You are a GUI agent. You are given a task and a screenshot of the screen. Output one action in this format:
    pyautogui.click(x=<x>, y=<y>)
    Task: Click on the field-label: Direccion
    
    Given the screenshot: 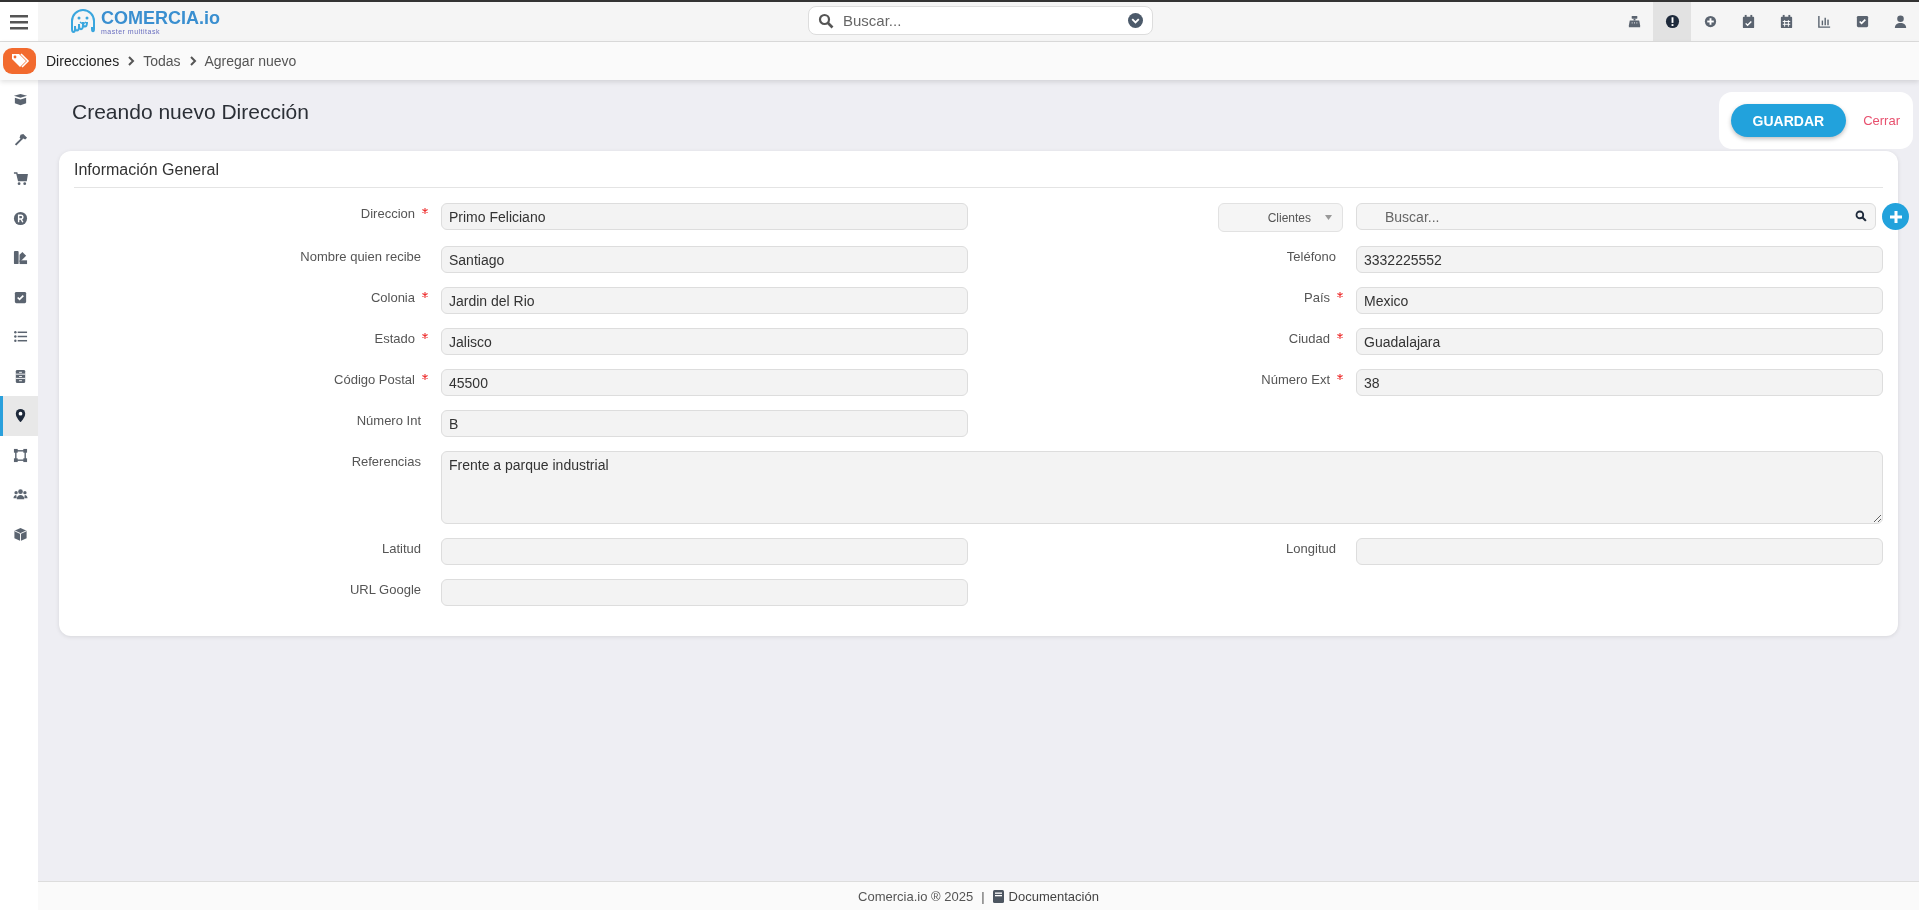 What is the action you would take?
    pyautogui.click(x=387, y=213)
    